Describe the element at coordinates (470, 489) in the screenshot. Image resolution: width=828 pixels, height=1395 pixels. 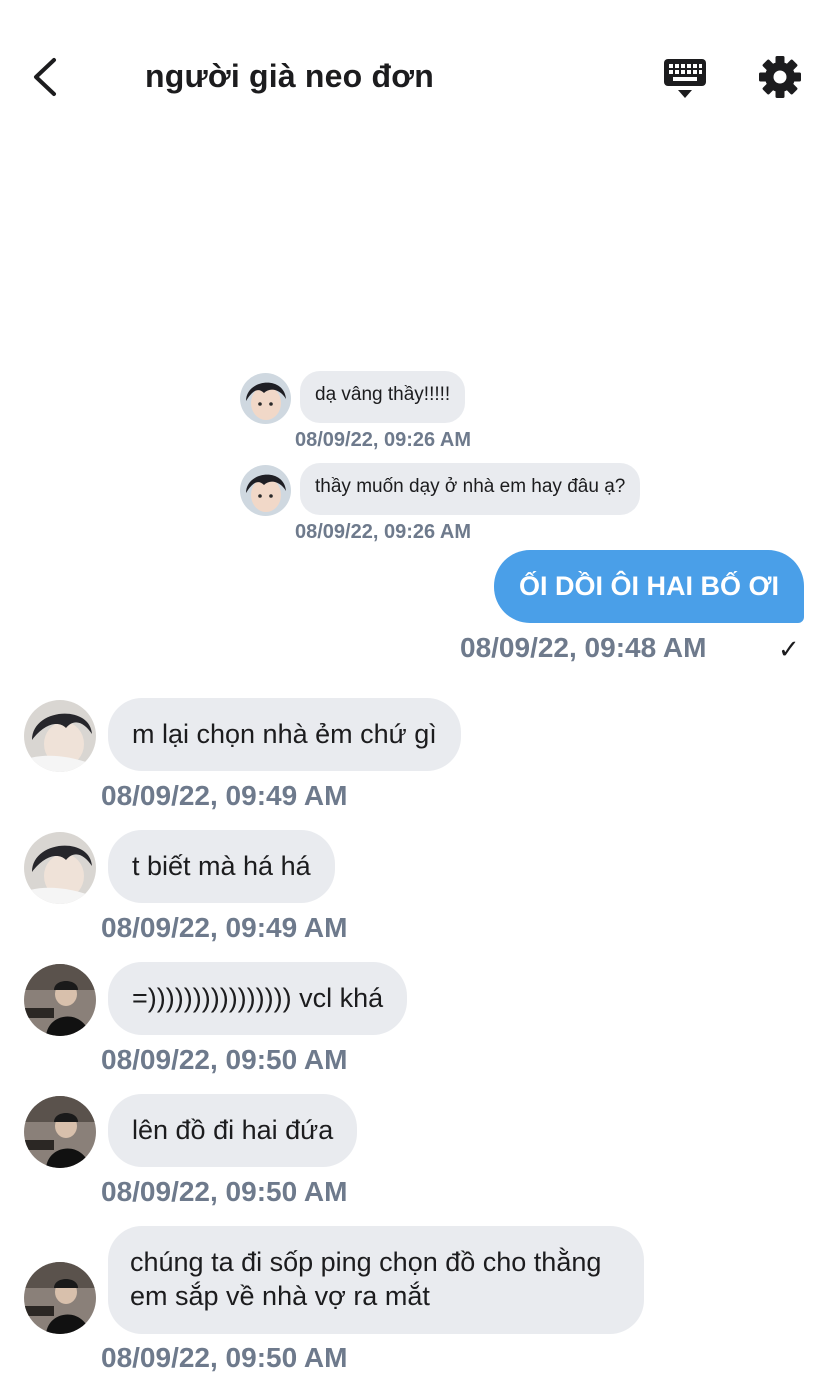
I see `message-bubble: thầy muốn dạy ở nhà em hay đâu ạ?` at that location.